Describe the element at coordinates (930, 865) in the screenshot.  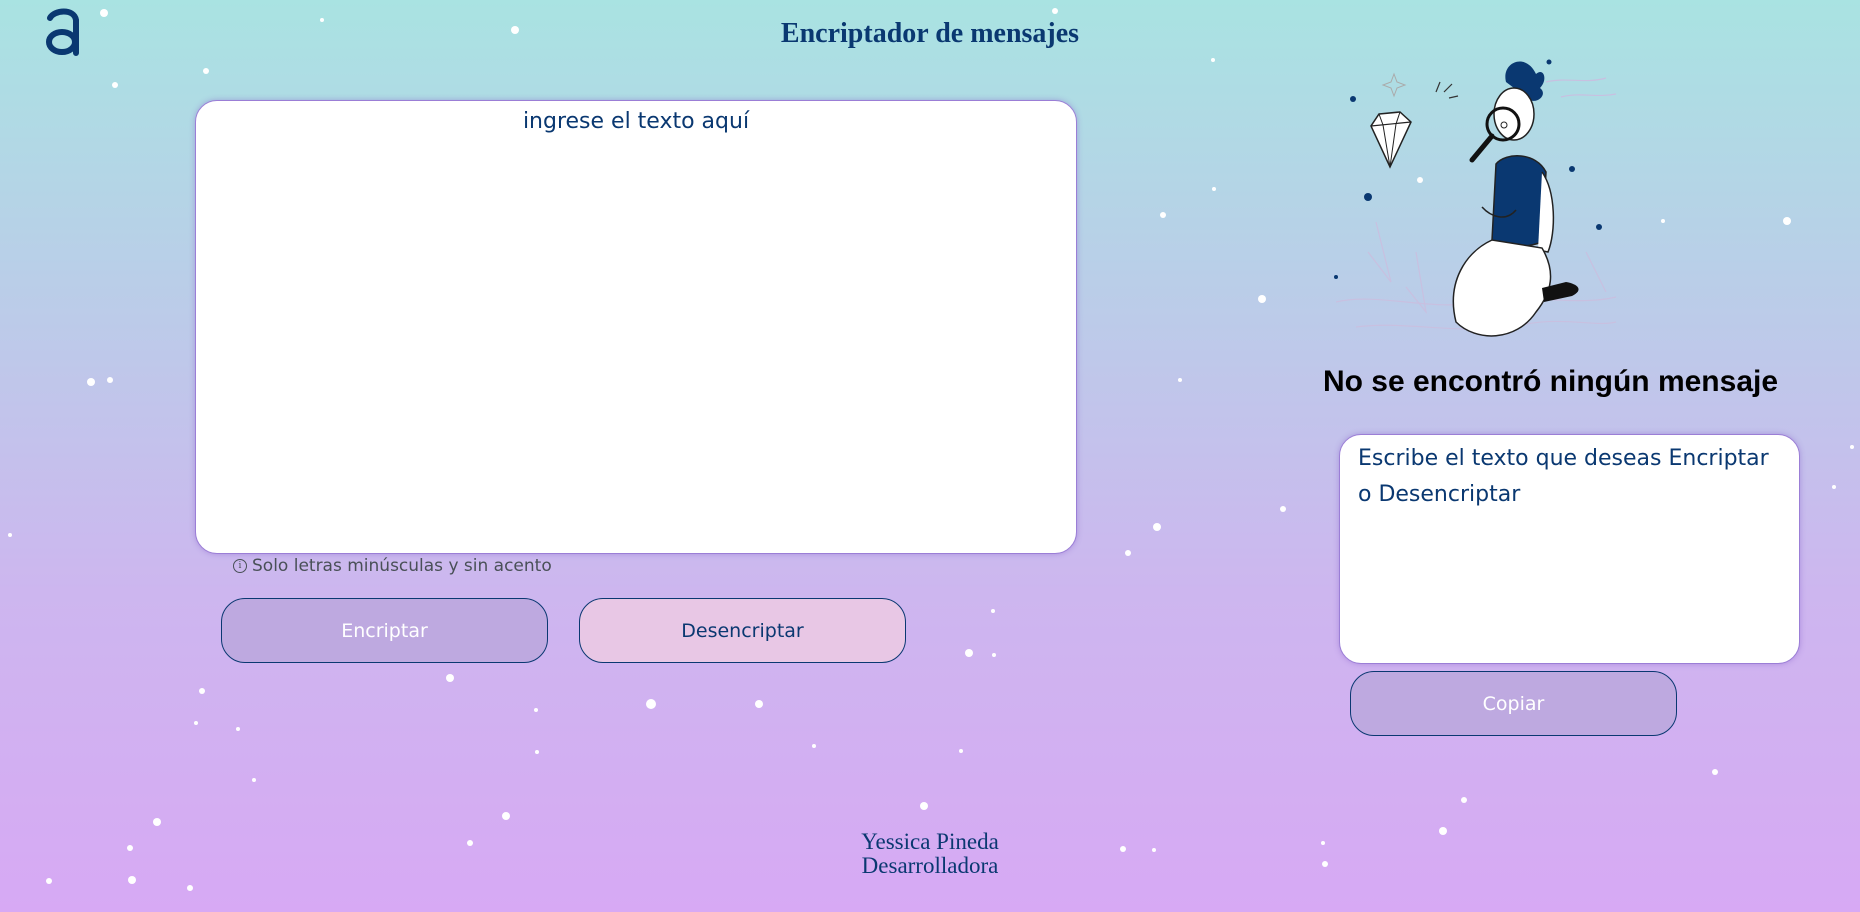
I see `author-role: Desarrolladora` at that location.